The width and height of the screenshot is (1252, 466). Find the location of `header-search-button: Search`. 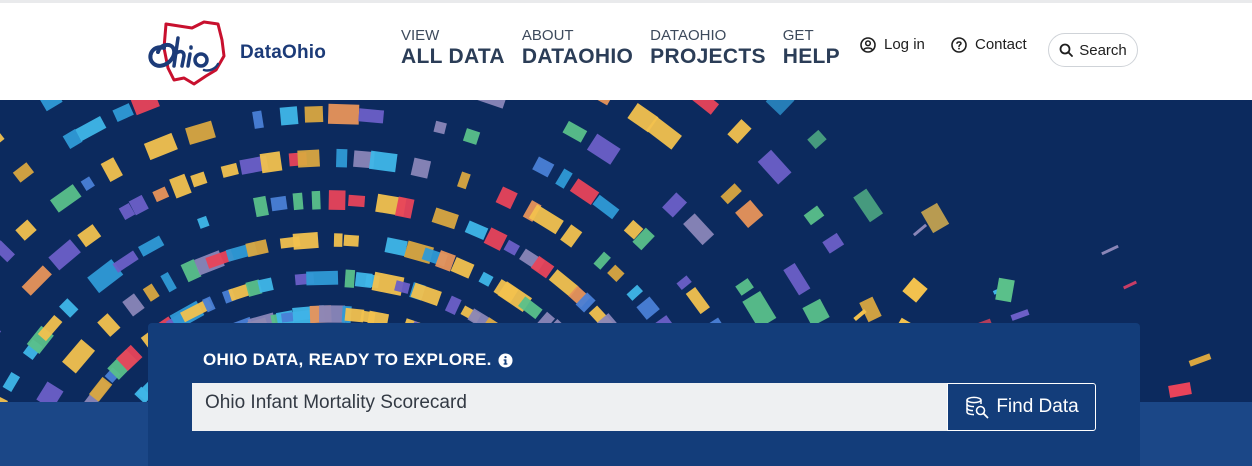

header-search-button: Search is located at coordinates (1093, 50).